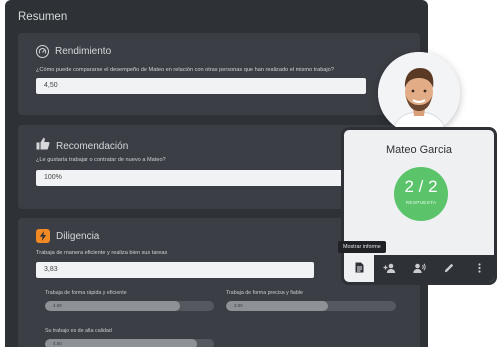  Describe the element at coordinates (311, 306) in the screenshot. I see `subitem-bar: 3.00` at that location.